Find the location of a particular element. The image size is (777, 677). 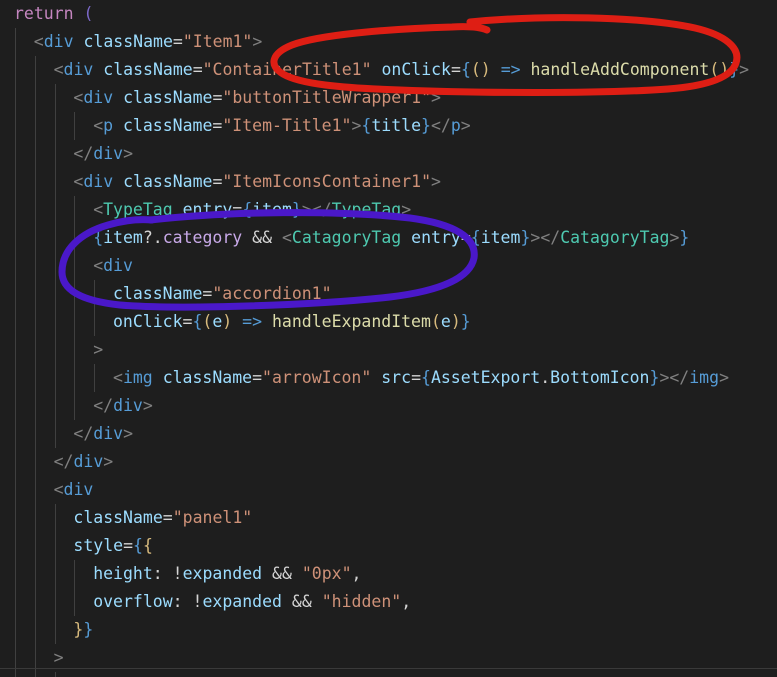

code-token: entry is located at coordinates (436, 237).